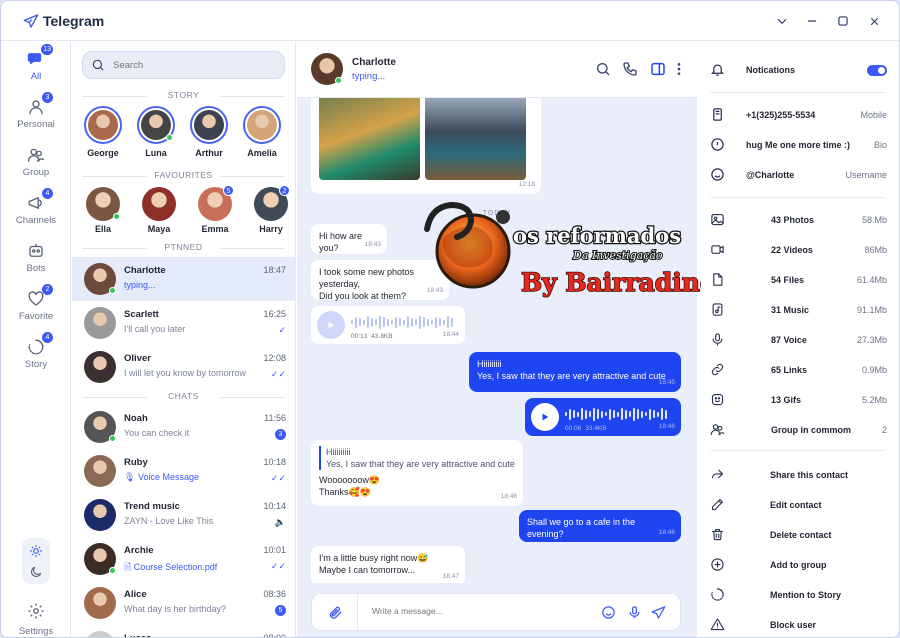 Image resolution: width=900 pixels, height=638 pixels. I want to click on chat-row: Lucas 08:00, so click(183, 631).